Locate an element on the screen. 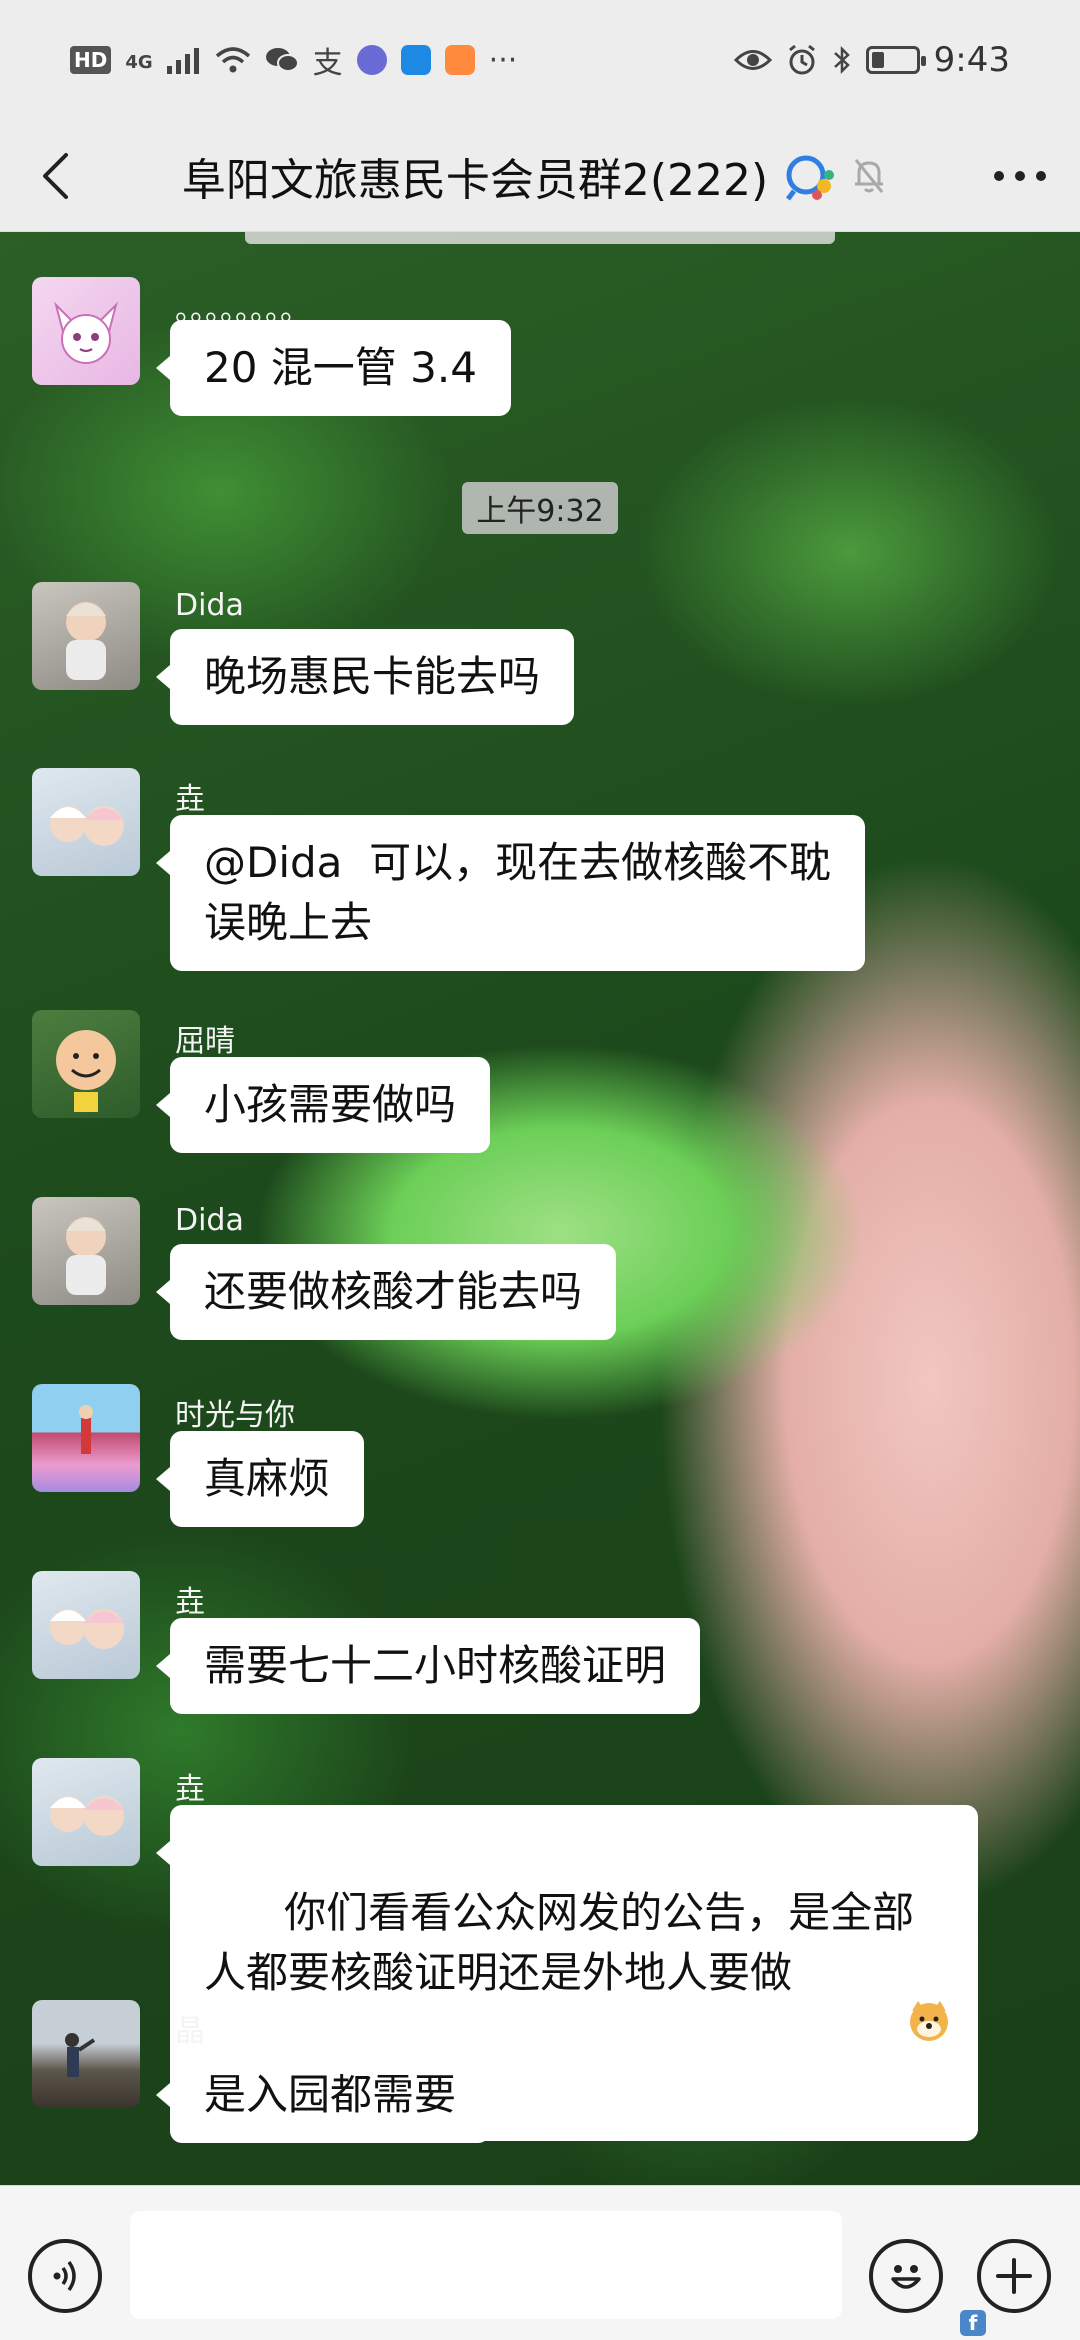 The height and width of the screenshot is (2340, 1080). battery-icon is located at coordinates (895, 60).